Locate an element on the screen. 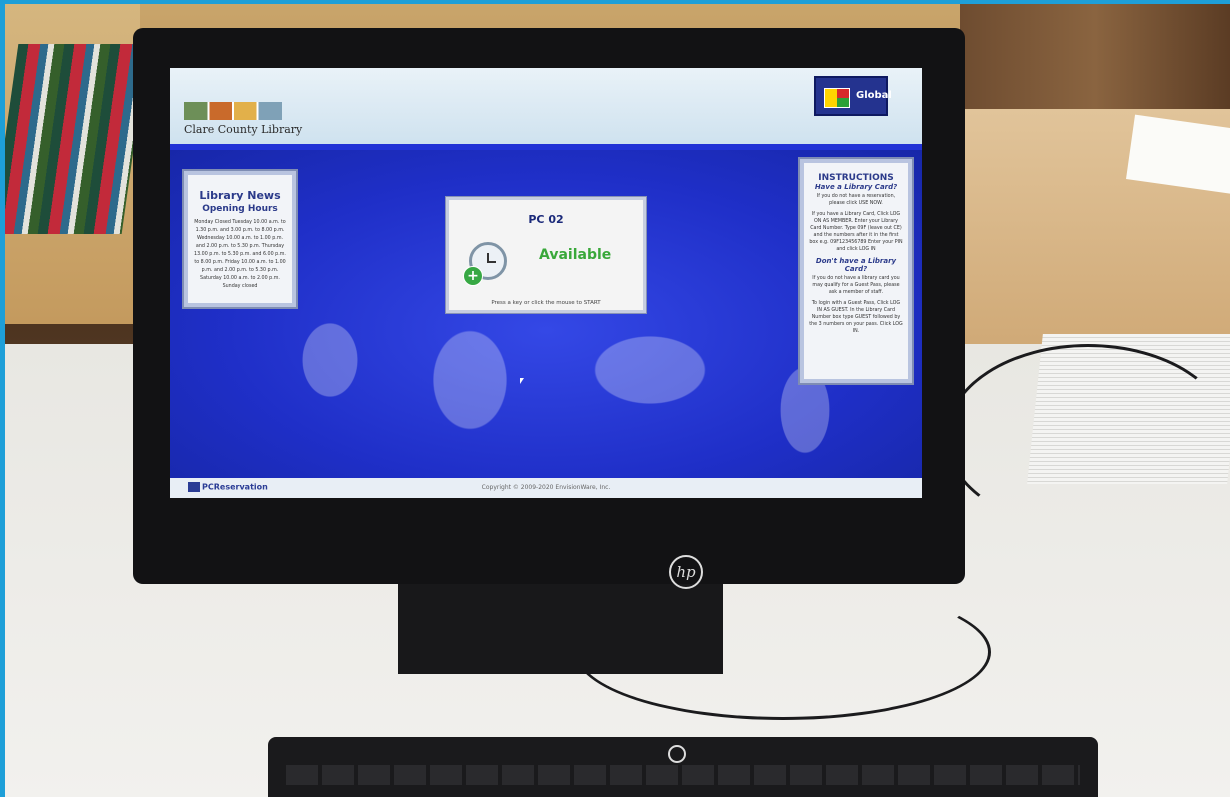 This screenshot has height=797, width=1230. pc-name: PC 02 is located at coordinates (546, 219).